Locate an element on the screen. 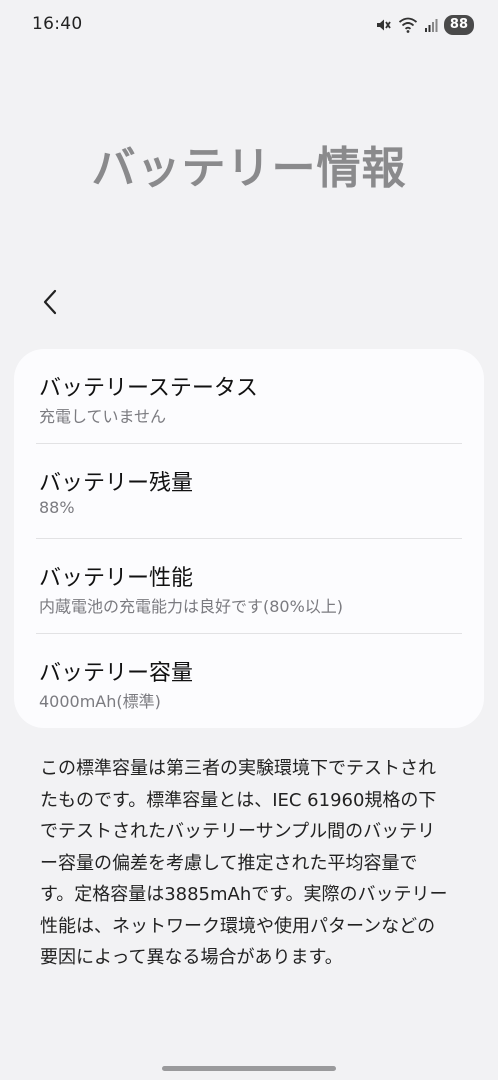 The image size is (498, 1080). list-item-battery-capacity: バッテリー容量 4000mAh(標準) is located at coordinates (250, 681).